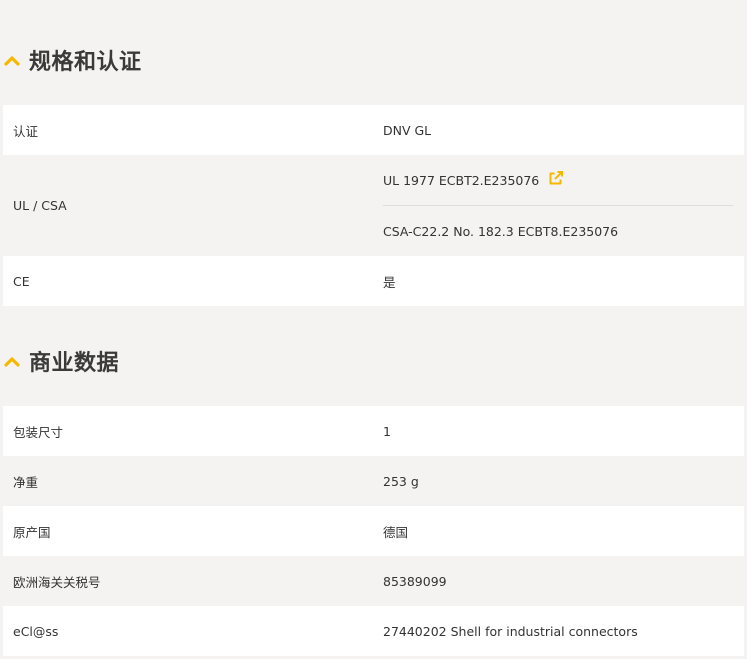 Image resolution: width=747 pixels, height=659 pixels. I want to click on row-value: 是, so click(389, 282).